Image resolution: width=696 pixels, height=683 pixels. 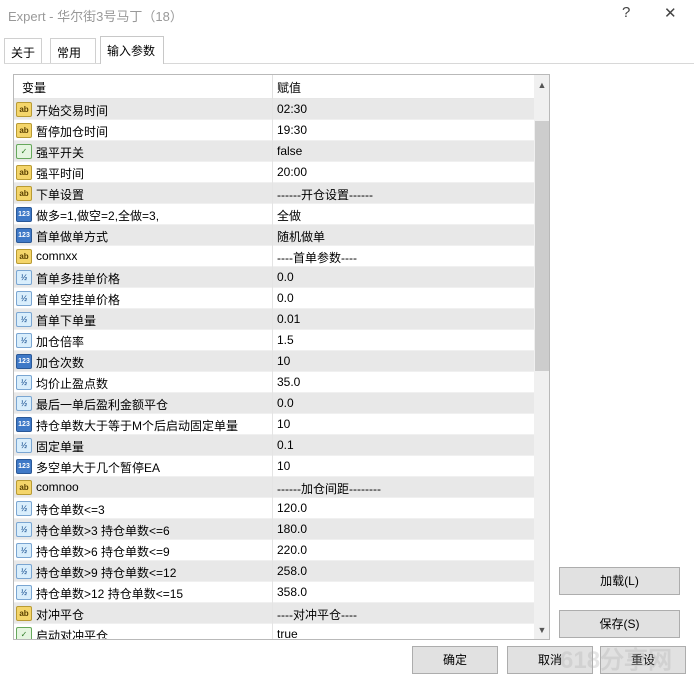 What do you see at coordinates (60, 447) in the screenshot?
I see `param-name: 固定单量` at bounding box center [60, 447].